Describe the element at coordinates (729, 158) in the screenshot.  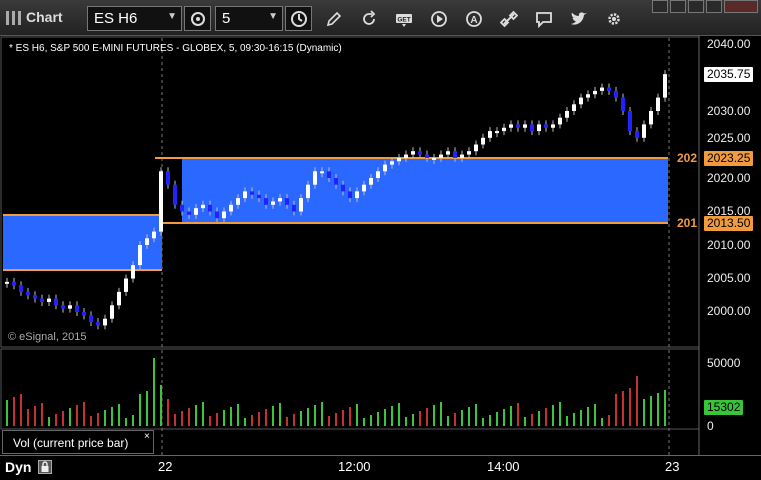
I see `upper-level-tag: 2023.25` at that location.